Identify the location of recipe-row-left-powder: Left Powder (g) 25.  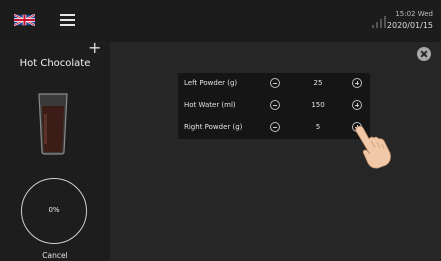
(274, 84).